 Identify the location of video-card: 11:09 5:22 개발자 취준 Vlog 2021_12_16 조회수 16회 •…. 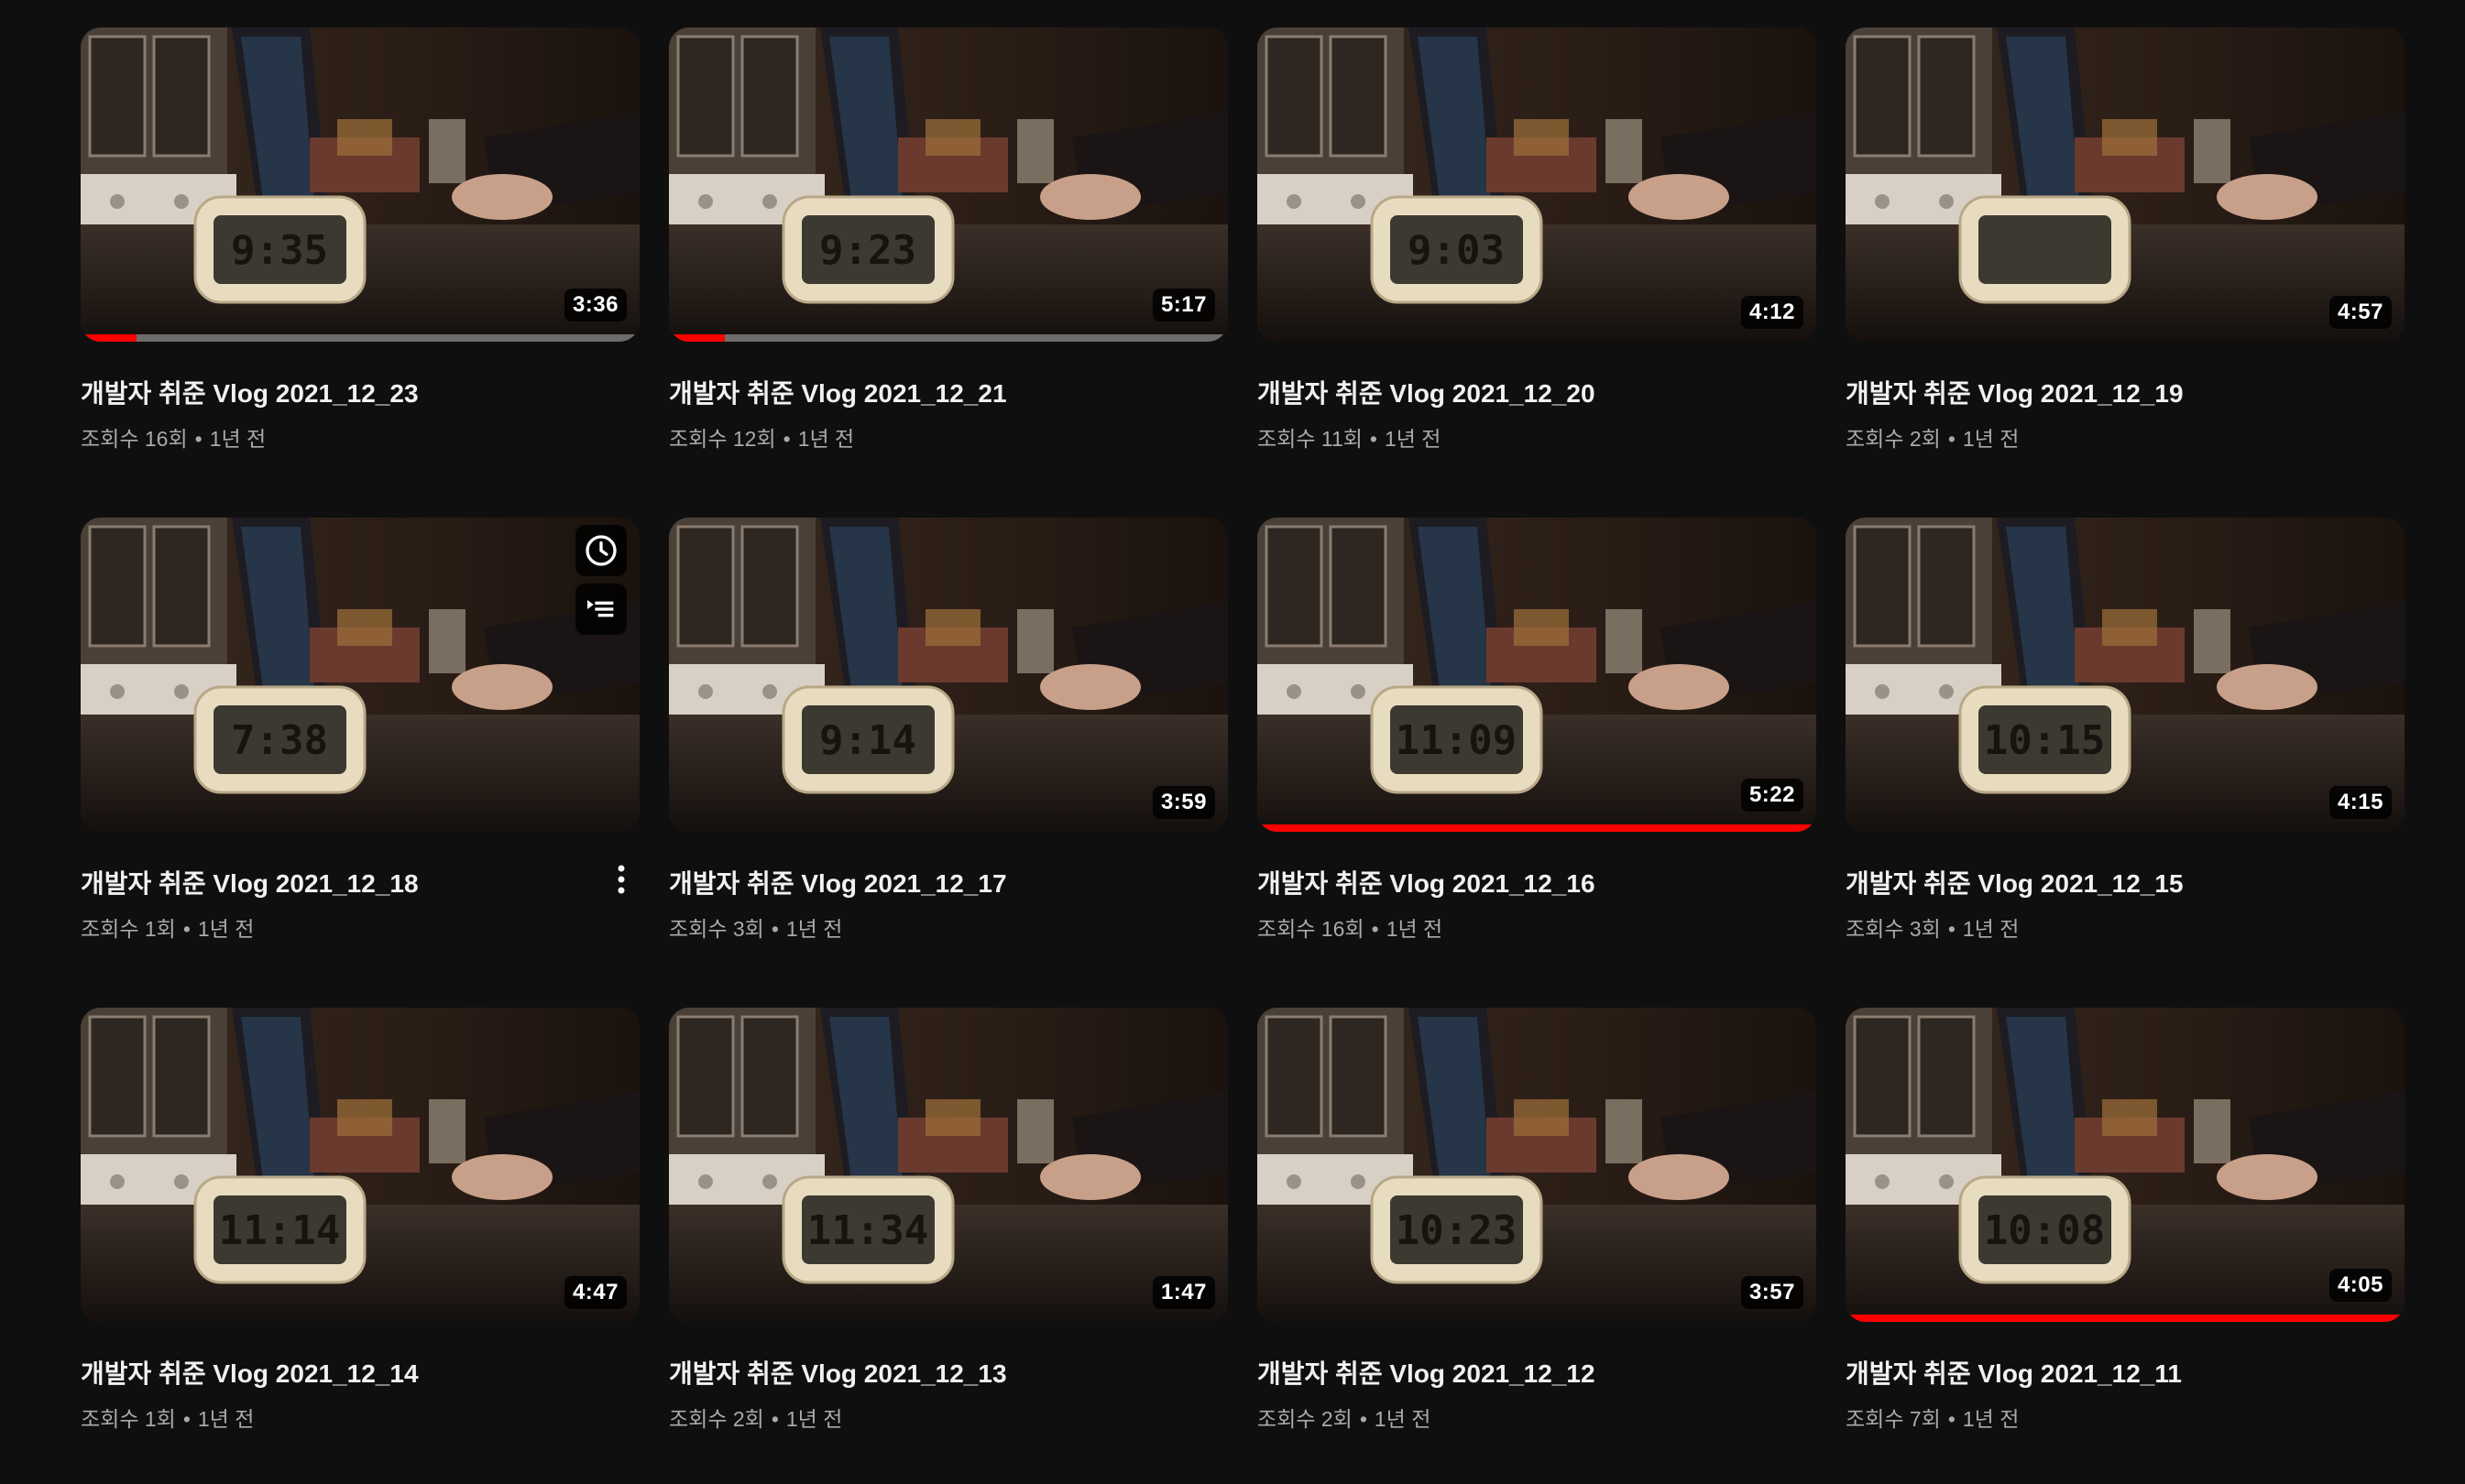
(1536, 756).